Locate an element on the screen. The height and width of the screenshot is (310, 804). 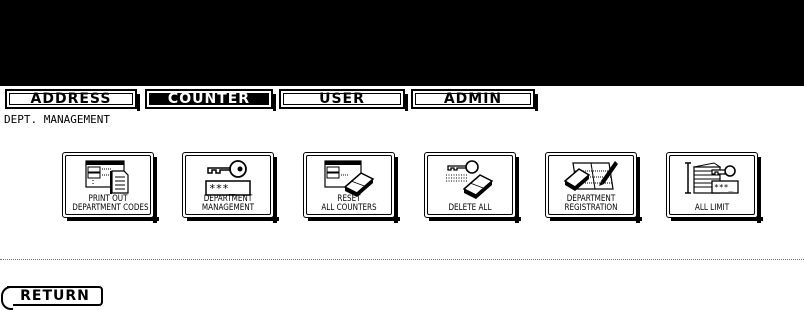
button-label: PRINT OUT DEPARTMENT CODES is located at coordinates (110, 203).